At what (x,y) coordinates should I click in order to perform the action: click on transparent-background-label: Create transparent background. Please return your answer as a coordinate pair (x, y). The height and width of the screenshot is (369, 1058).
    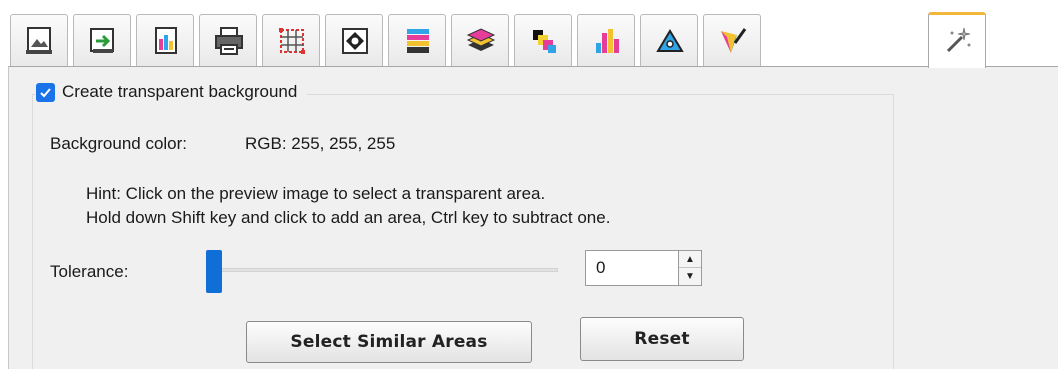
    Looking at the image, I should click on (180, 91).